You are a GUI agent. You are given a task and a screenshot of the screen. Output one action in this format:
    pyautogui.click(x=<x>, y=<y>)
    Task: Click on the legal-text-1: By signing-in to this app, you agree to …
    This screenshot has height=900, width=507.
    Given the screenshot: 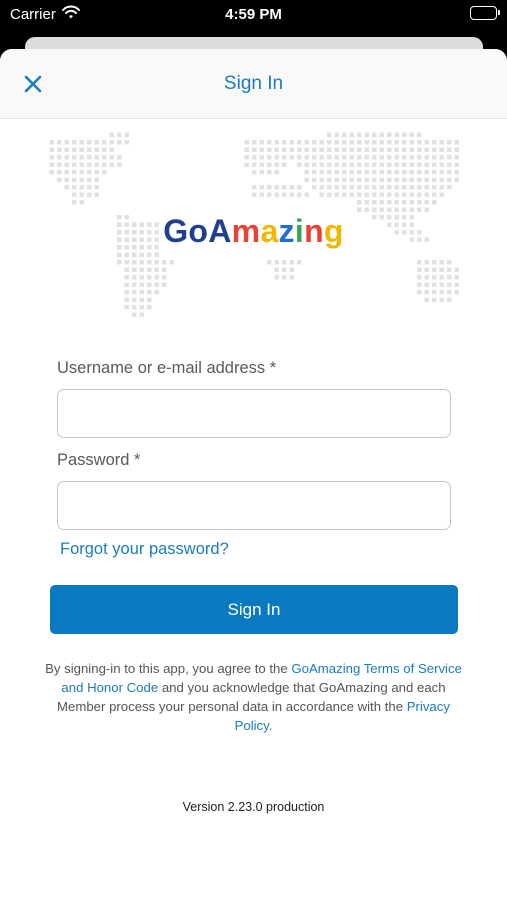 What is the action you would take?
    pyautogui.click(x=168, y=668)
    